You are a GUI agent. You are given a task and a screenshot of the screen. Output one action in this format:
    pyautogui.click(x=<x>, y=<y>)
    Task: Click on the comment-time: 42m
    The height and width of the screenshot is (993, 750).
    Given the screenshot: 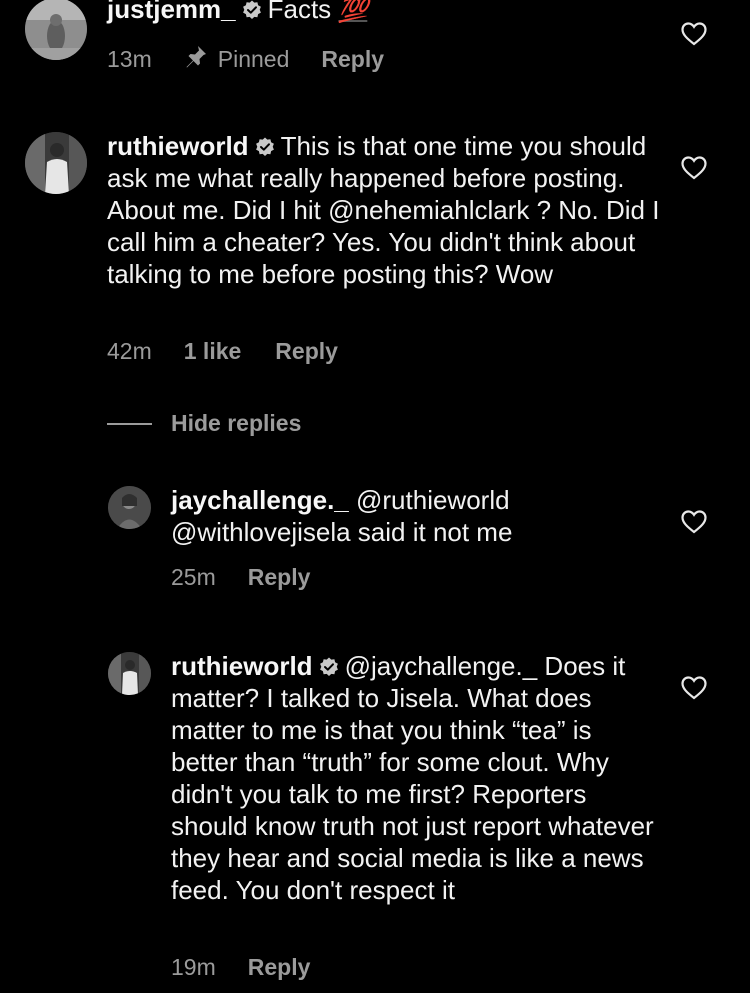 What is the action you would take?
    pyautogui.click(x=129, y=351)
    